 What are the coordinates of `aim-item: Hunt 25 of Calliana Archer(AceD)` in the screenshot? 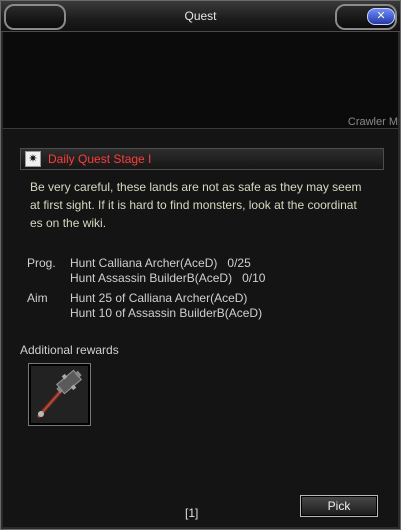 It's located at (159, 298).